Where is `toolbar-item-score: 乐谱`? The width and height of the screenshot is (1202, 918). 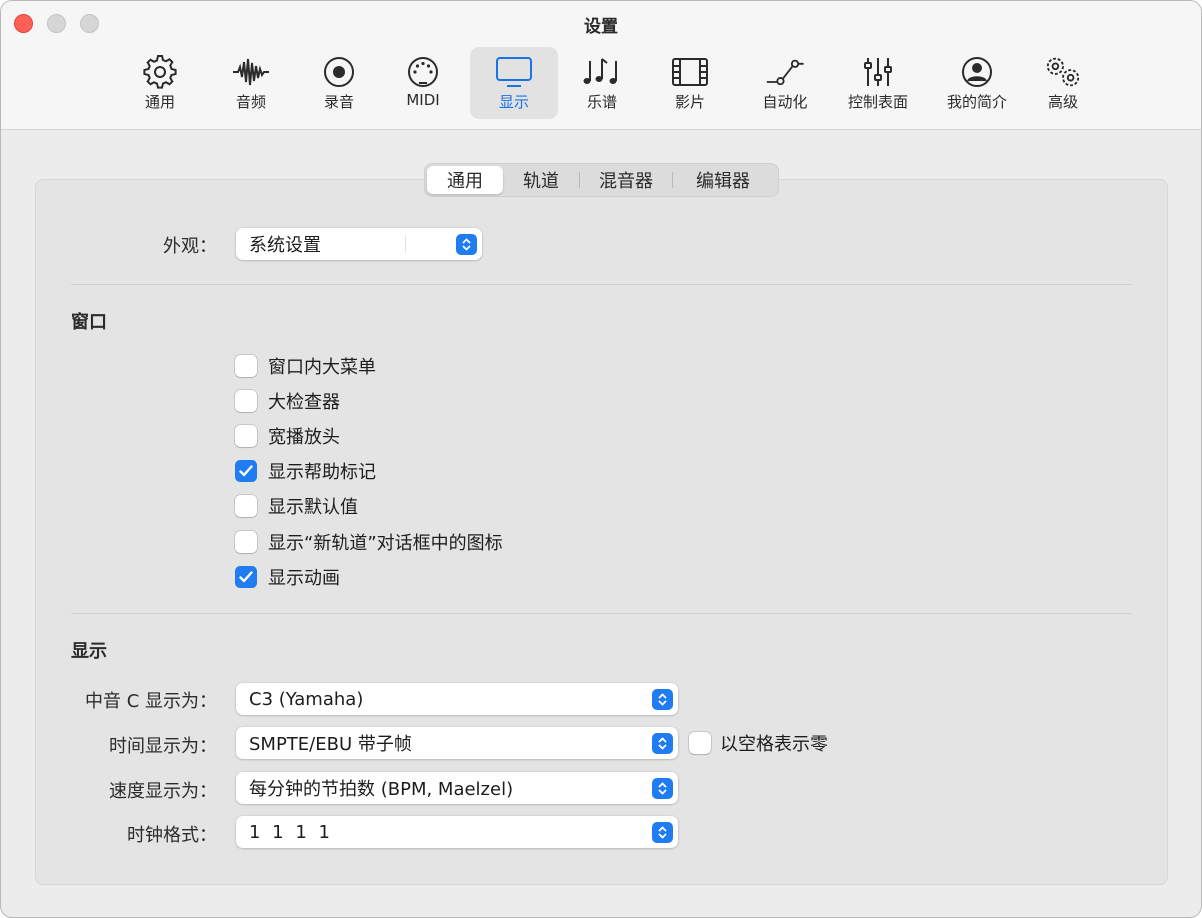 toolbar-item-score: 乐谱 is located at coordinates (602, 83).